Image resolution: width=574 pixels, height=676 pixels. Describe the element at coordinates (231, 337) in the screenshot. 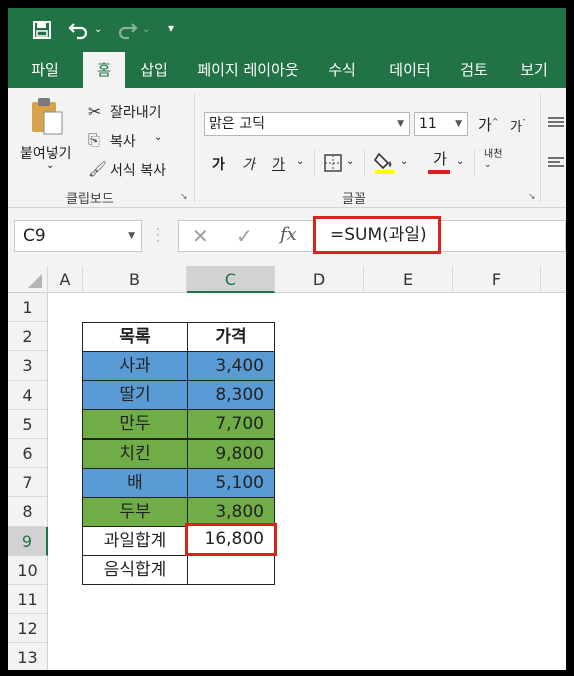

I see `header-cell-price: 가격` at that location.